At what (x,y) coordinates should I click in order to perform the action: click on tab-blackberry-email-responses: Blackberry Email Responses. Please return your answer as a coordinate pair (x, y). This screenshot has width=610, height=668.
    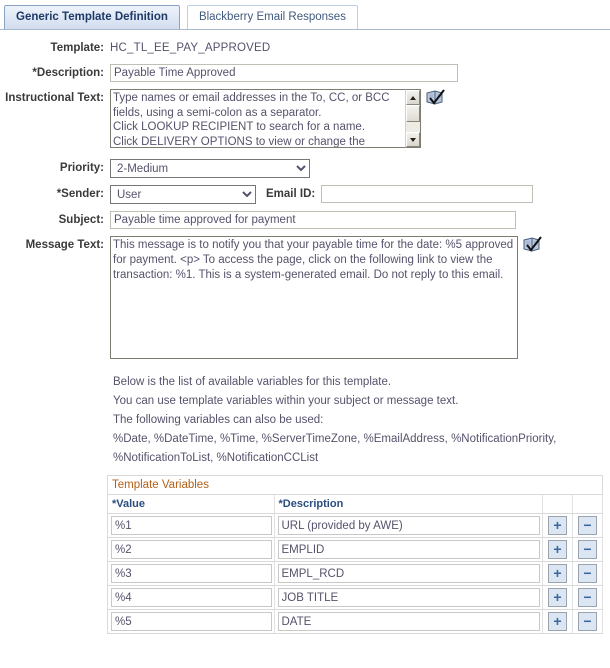
    Looking at the image, I should click on (272, 17).